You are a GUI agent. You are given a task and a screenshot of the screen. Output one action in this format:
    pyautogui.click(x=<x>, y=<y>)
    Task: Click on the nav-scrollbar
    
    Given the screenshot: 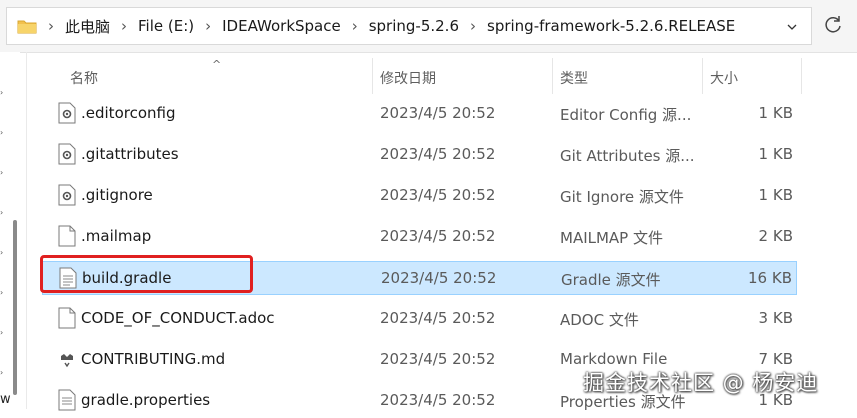 What is the action you would take?
    pyautogui.click(x=15, y=307)
    